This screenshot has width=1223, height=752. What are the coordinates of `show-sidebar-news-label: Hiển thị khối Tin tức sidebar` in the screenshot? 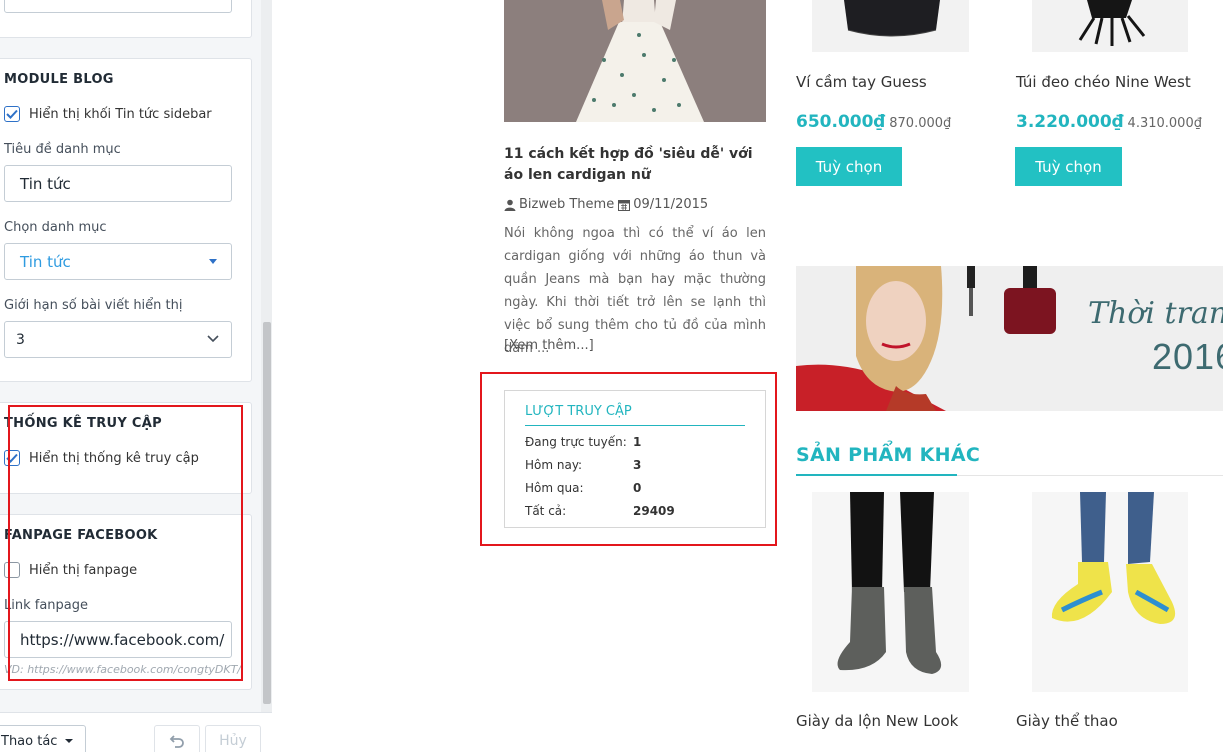 It's located at (120, 114).